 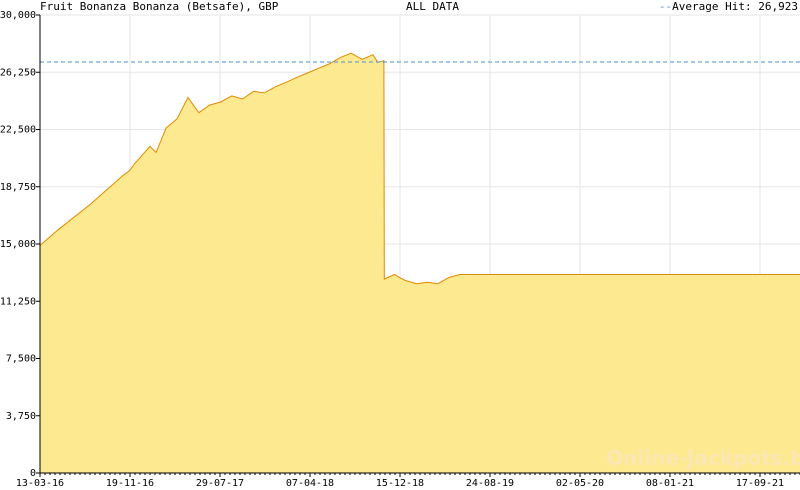 I want to click on x-tick-label: 08-01-21, so click(x=670, y=483).